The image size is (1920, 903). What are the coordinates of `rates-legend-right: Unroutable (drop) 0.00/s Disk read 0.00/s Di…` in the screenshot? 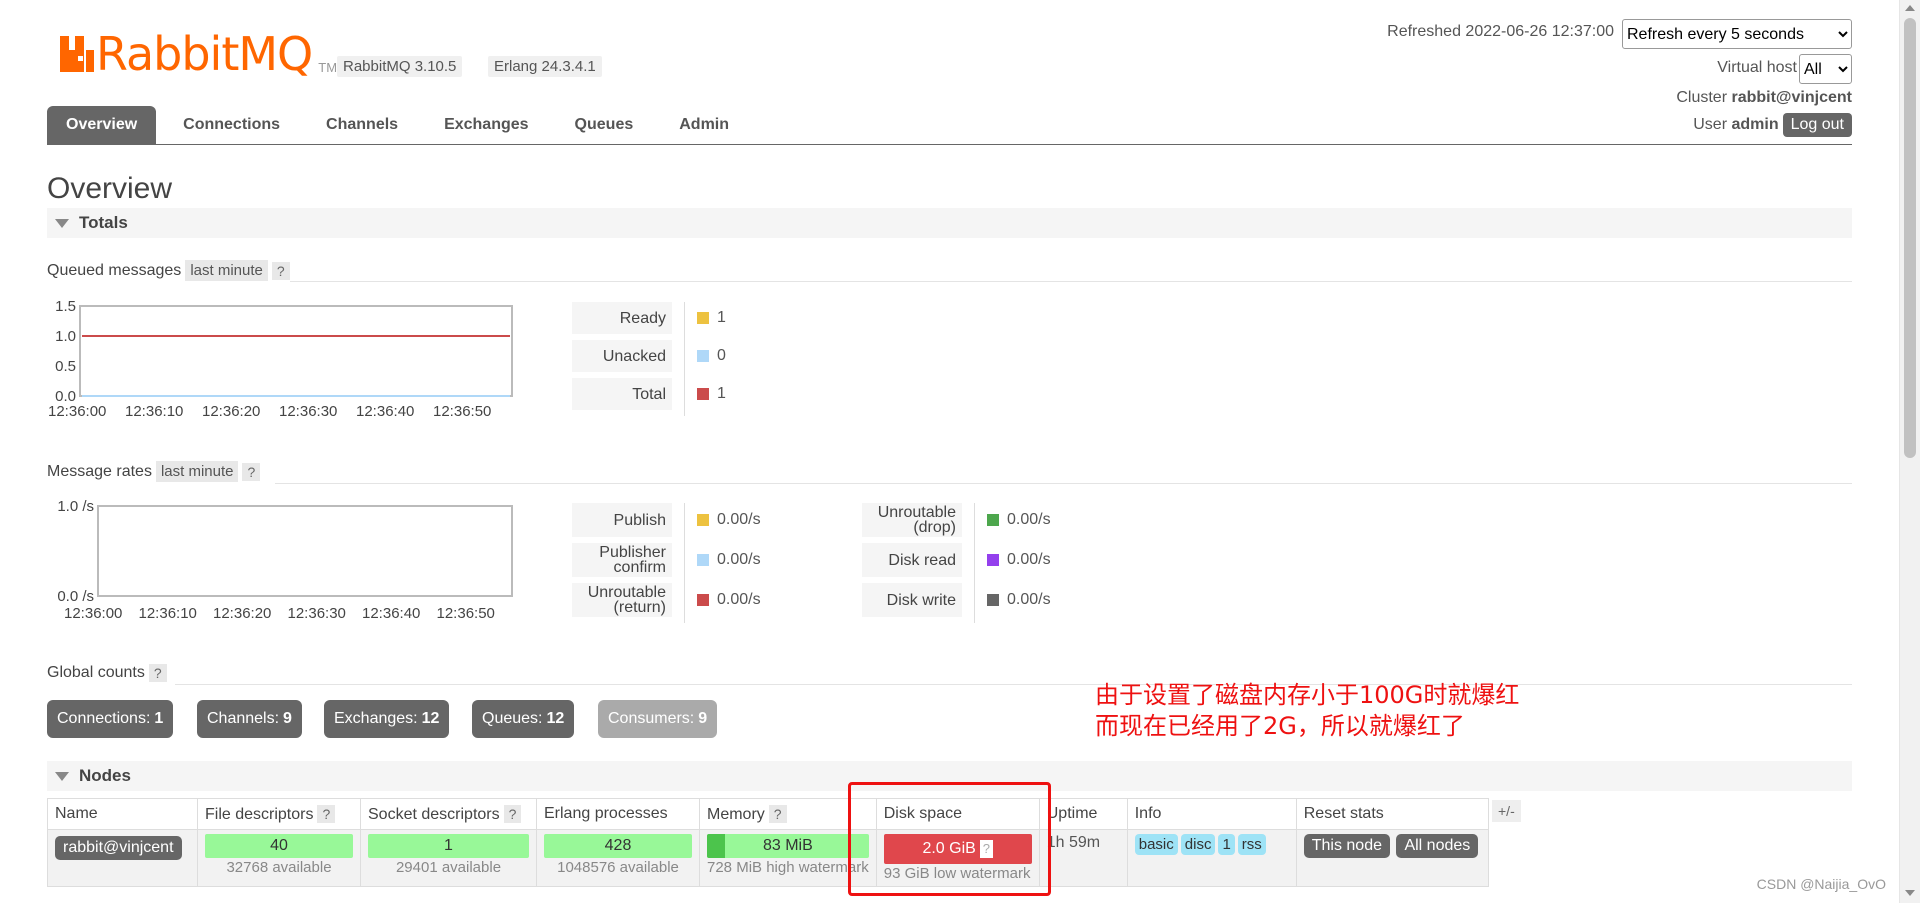 It's located at (956, 563).